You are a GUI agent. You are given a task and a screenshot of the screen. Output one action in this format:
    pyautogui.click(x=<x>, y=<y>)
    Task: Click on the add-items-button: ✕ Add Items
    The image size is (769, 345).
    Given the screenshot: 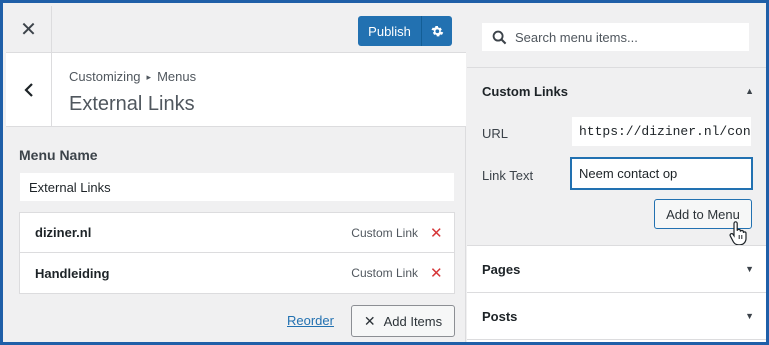 What is the action you would take?
    pyautogui.click(x=403, y=321)
    